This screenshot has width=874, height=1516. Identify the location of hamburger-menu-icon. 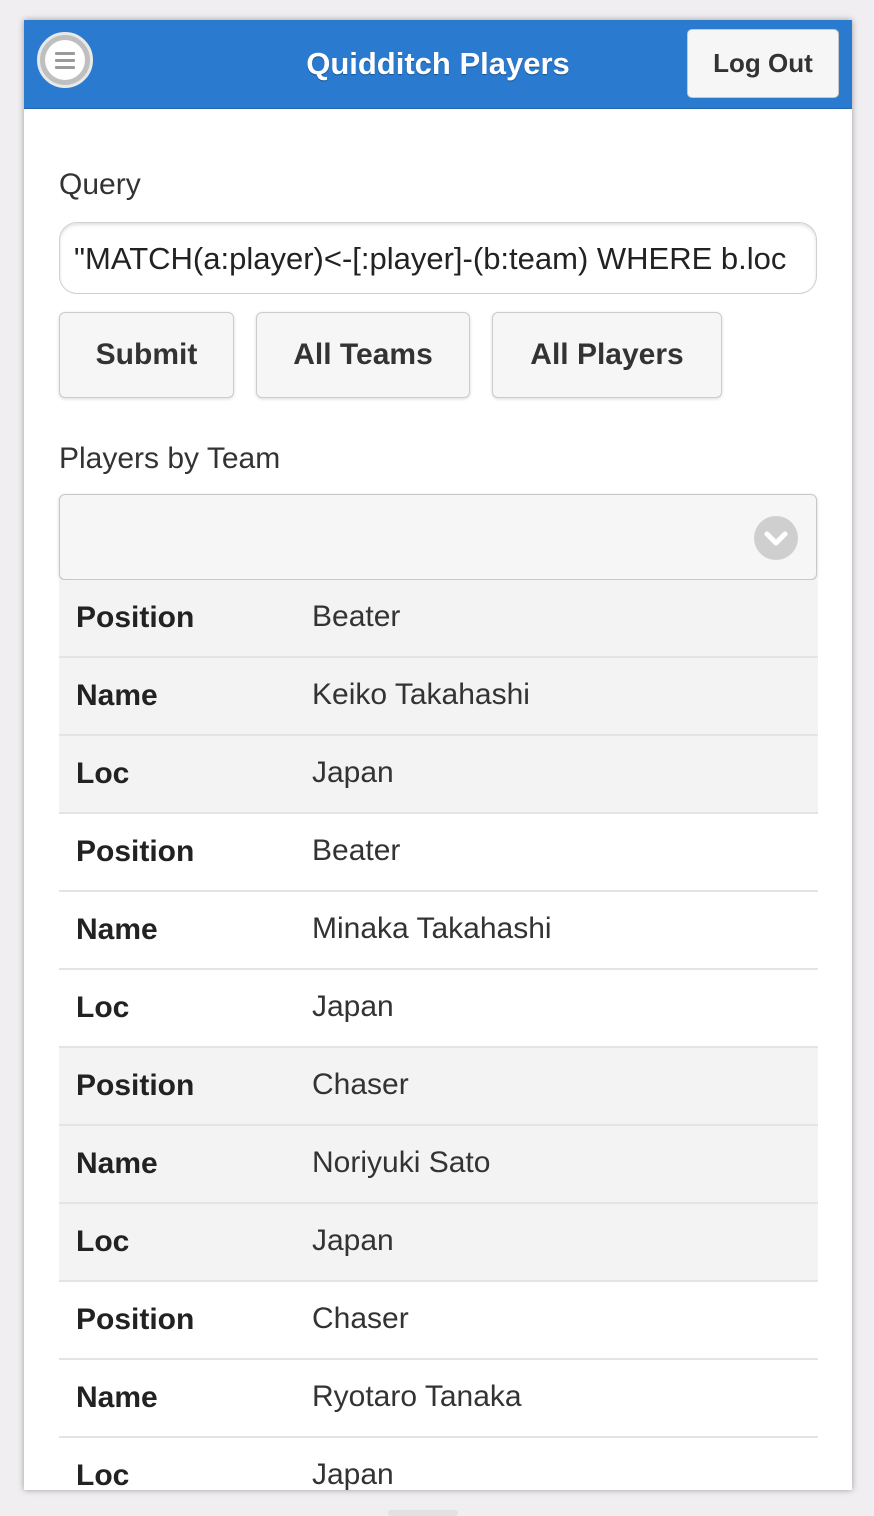
(65, 60).